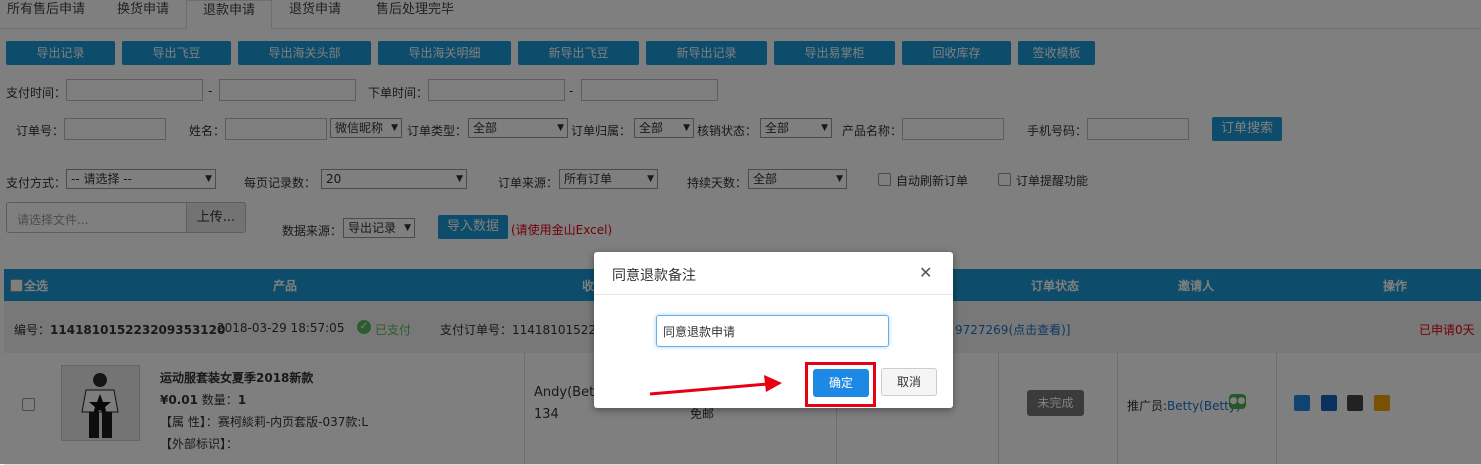 The image size is (1481, 465). What do you see at coordinates (841, 383) in the screenshot?
I see `confirm-button: 确定` at bounding box center [841, 383].